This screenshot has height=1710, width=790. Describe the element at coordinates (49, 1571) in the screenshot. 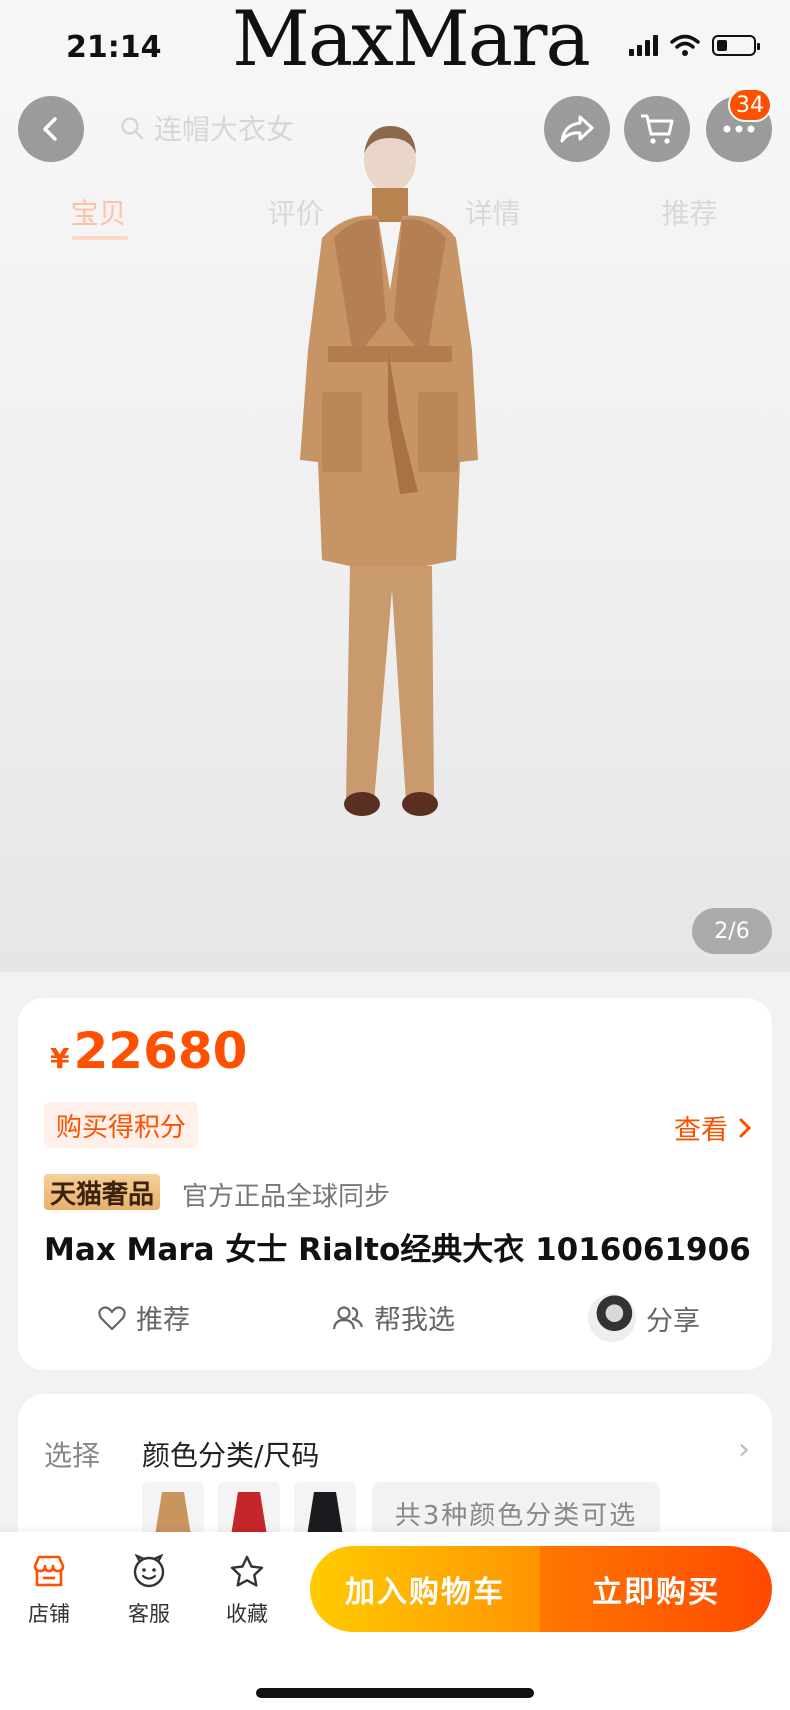

I see `shop-icon` at that location.